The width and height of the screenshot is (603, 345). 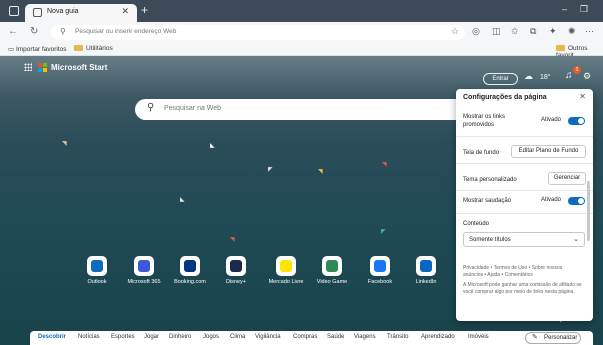 What do you see at coordinates (237, 337) in the screenshot?
I see `nav-tab-clima: Clima` at bounding box center [237, 337].